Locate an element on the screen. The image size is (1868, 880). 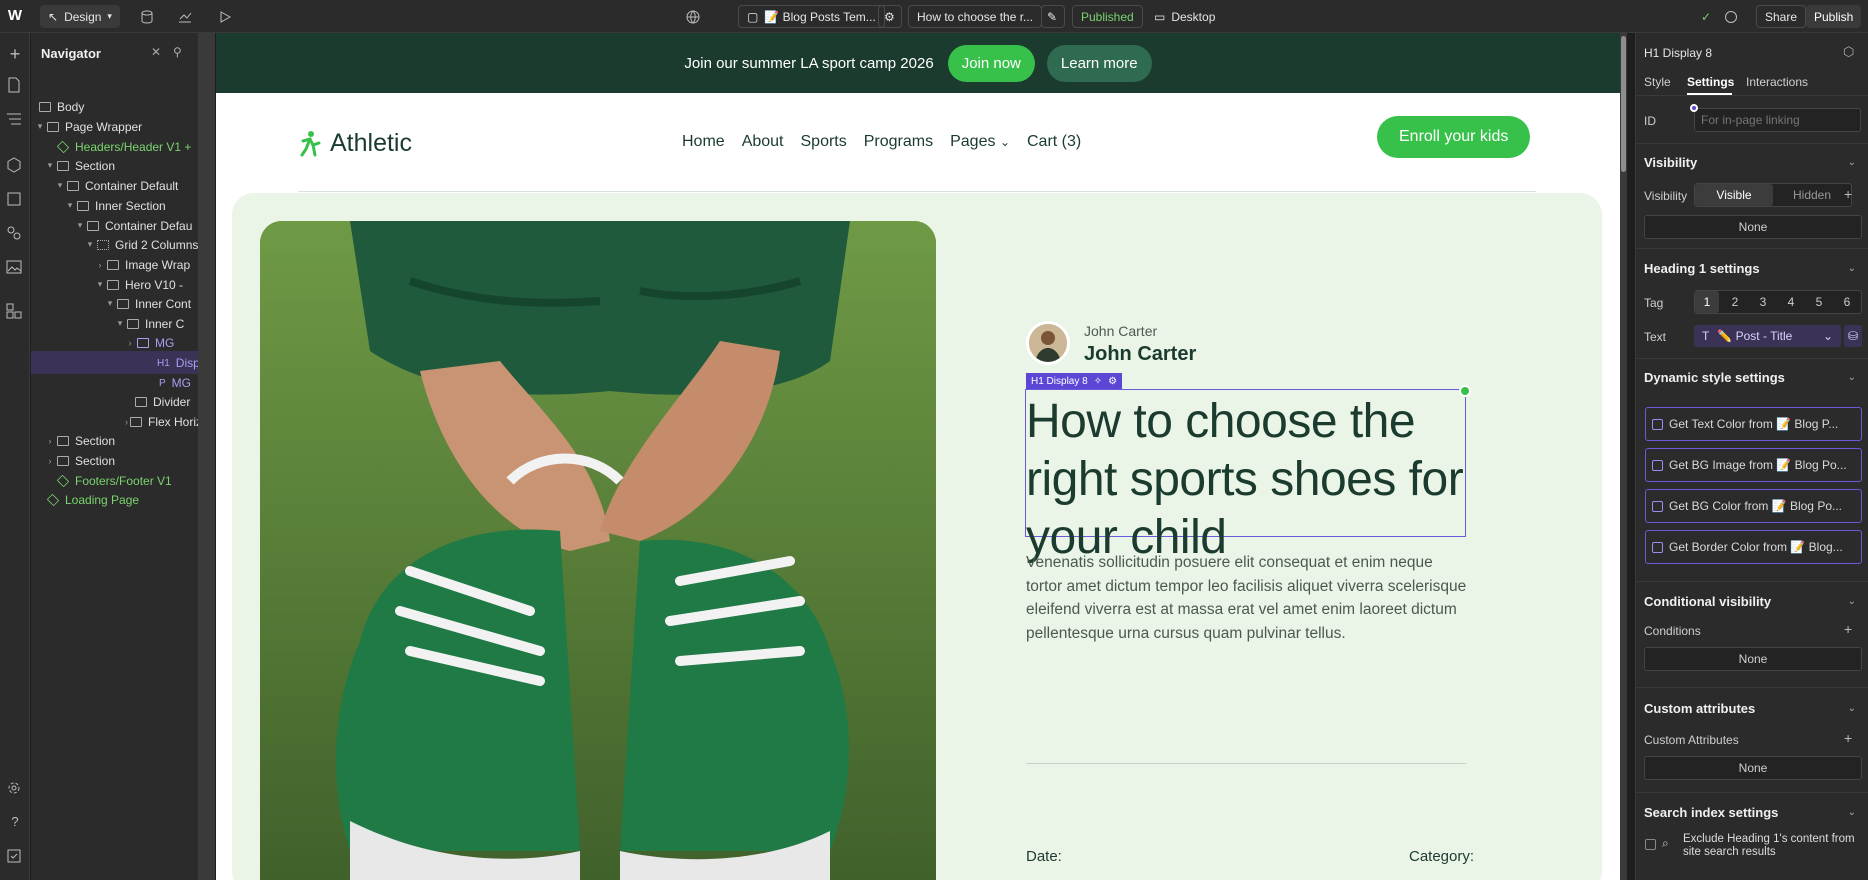
tag-option-6: 6 is located at coordinates (1847, 302).